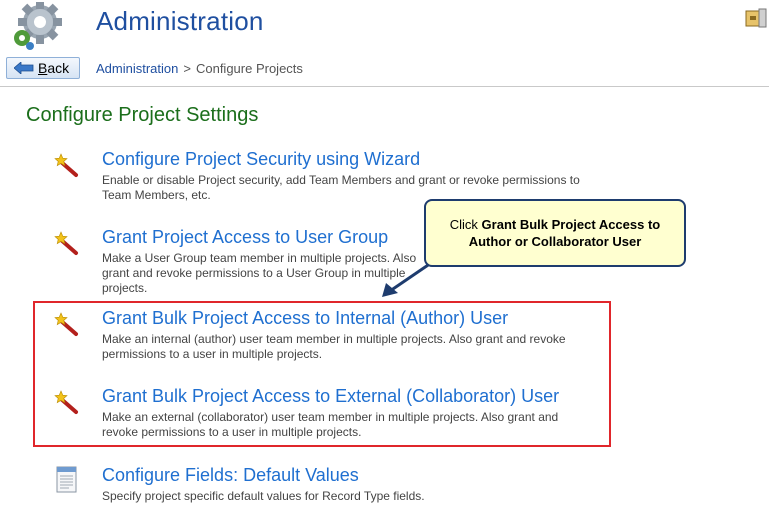 This screenshot has width=769, height=527. Describe the element at coordinates (756, 18) in the screenshot. I see `exit-icon` at that location.